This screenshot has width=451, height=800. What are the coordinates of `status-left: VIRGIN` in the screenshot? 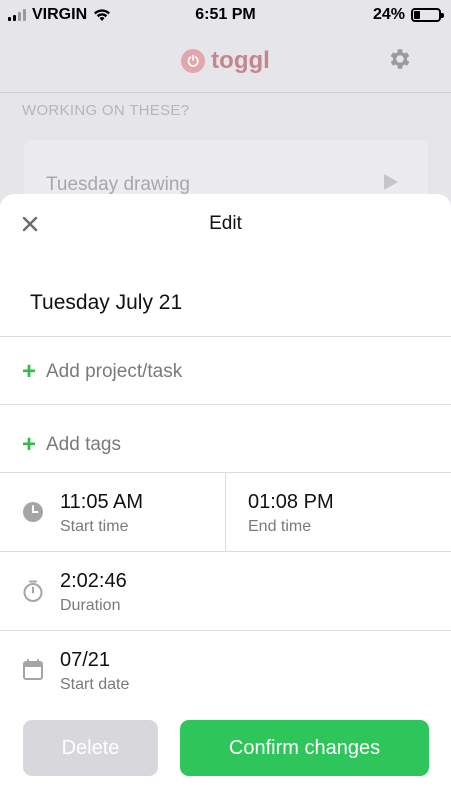 It's located at (59, 15).